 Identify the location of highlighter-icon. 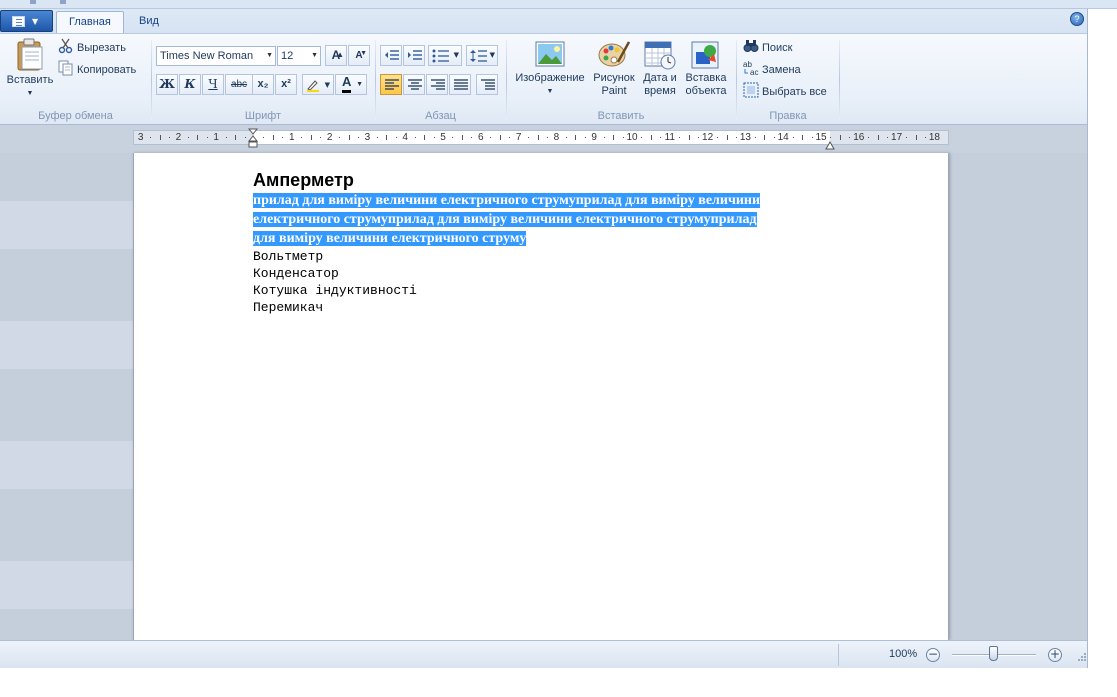
(313, 86).